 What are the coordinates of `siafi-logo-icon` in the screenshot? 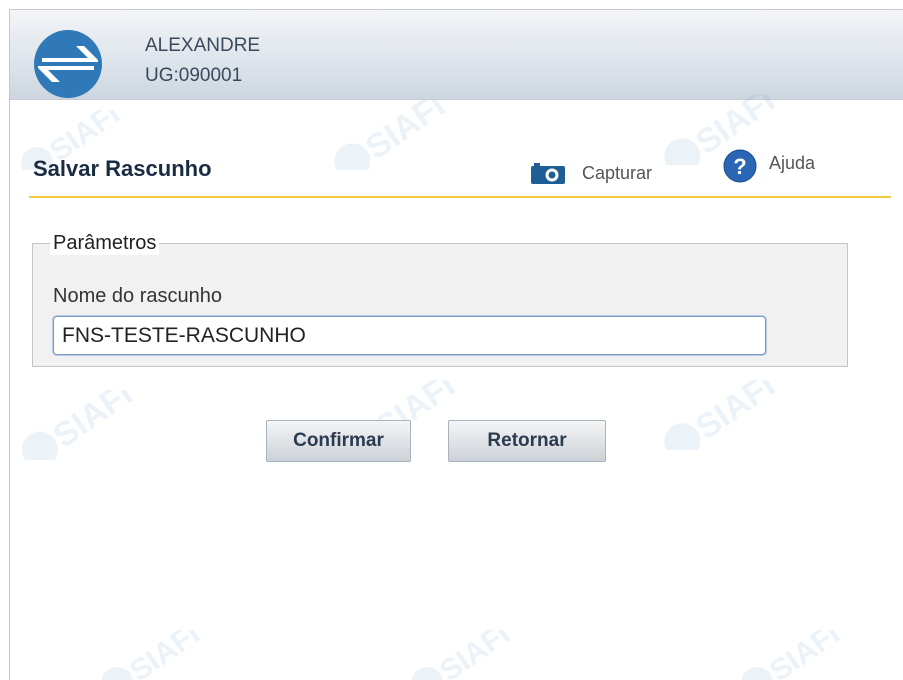 It's located at (68, 64).